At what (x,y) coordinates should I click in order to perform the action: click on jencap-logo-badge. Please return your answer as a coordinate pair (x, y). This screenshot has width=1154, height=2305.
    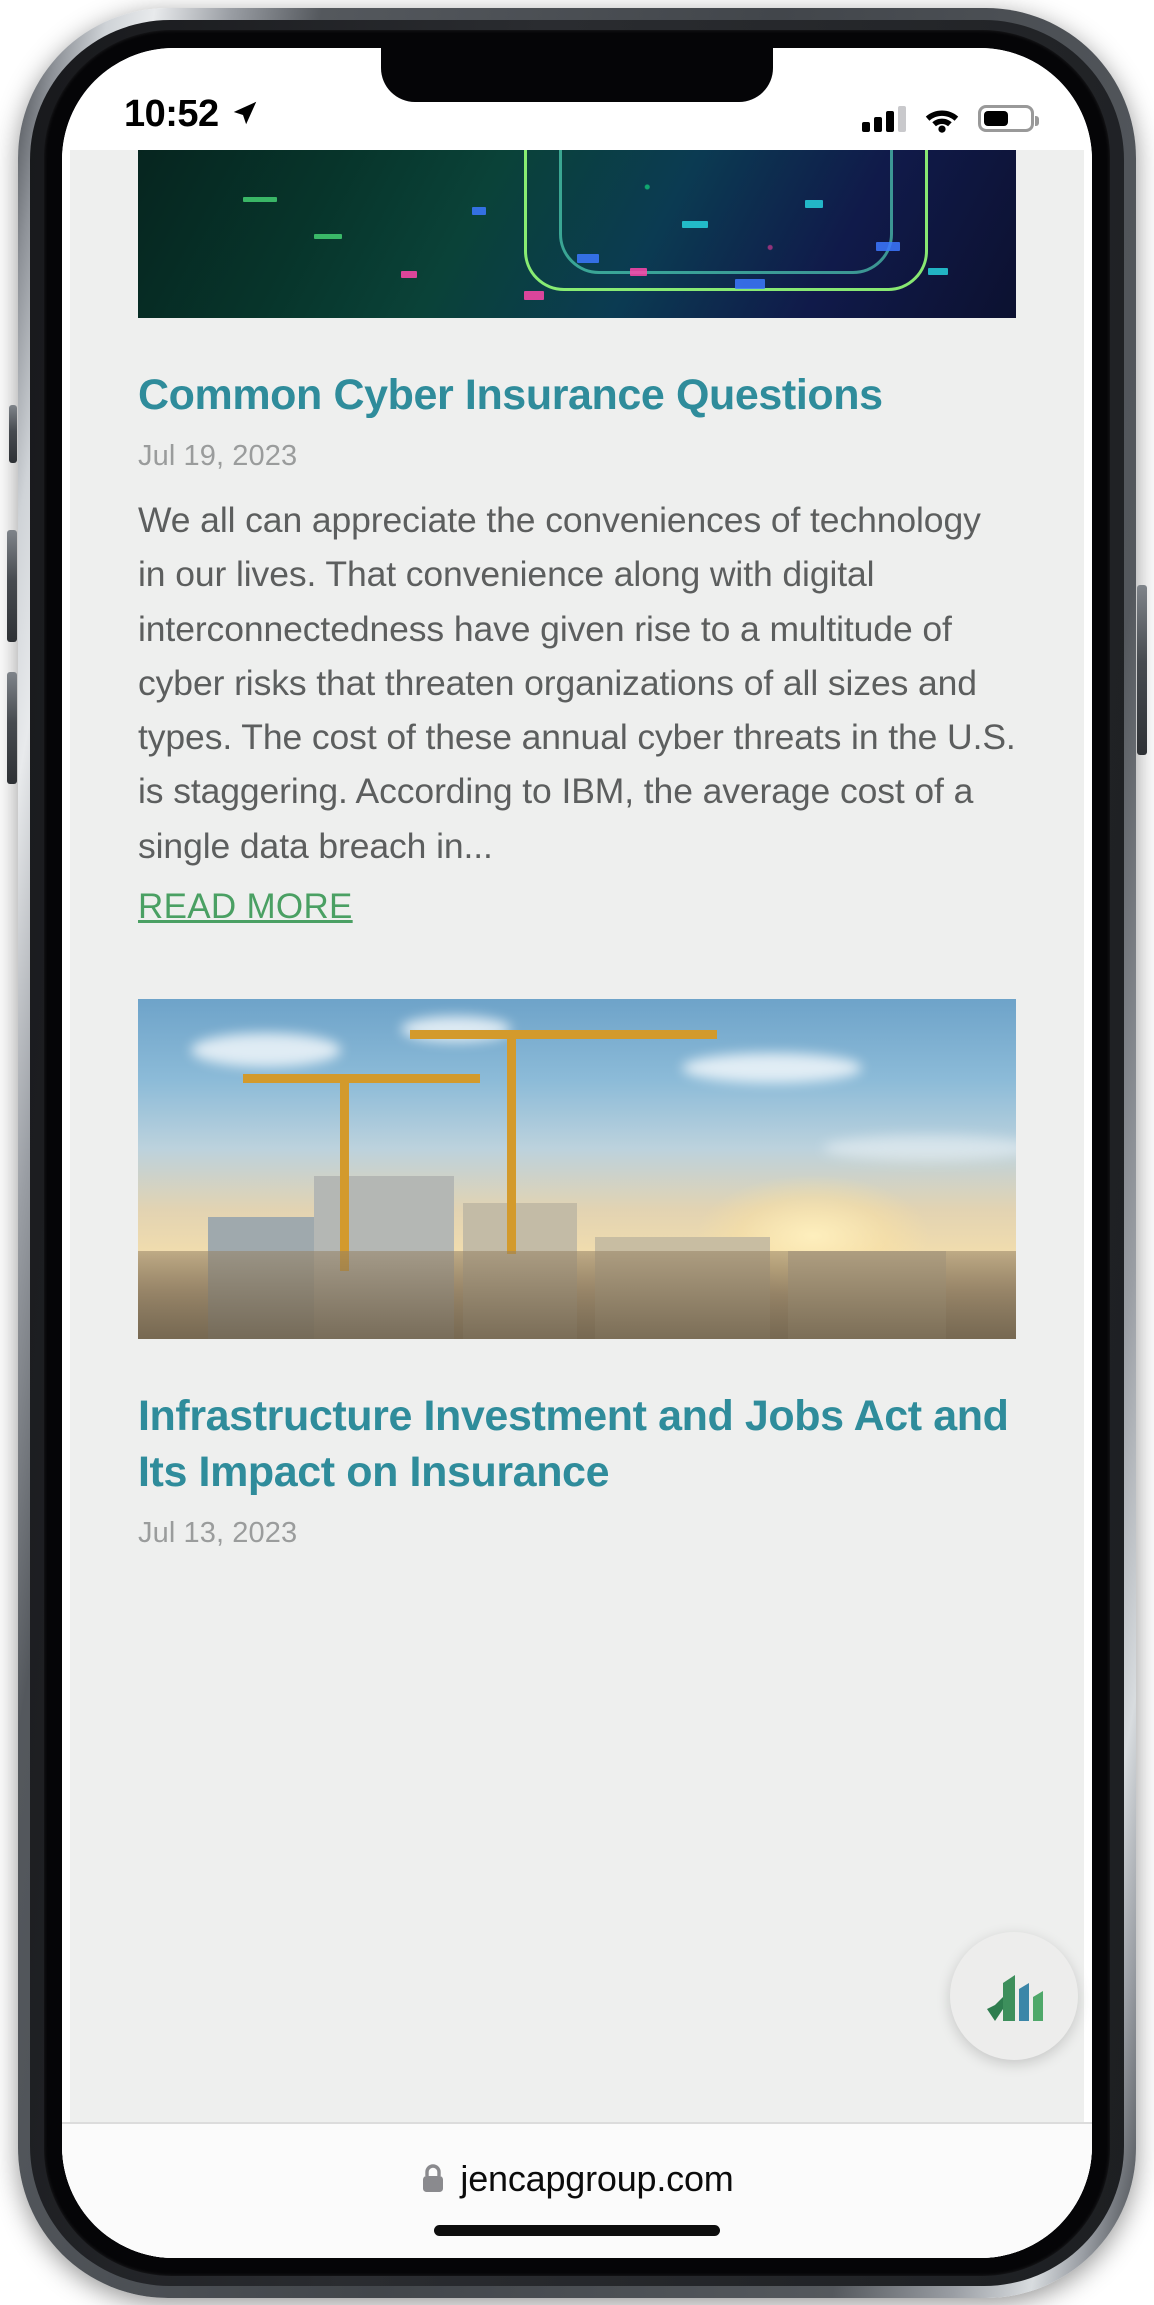
    Looking at the image, I should click on (1014, 1996).